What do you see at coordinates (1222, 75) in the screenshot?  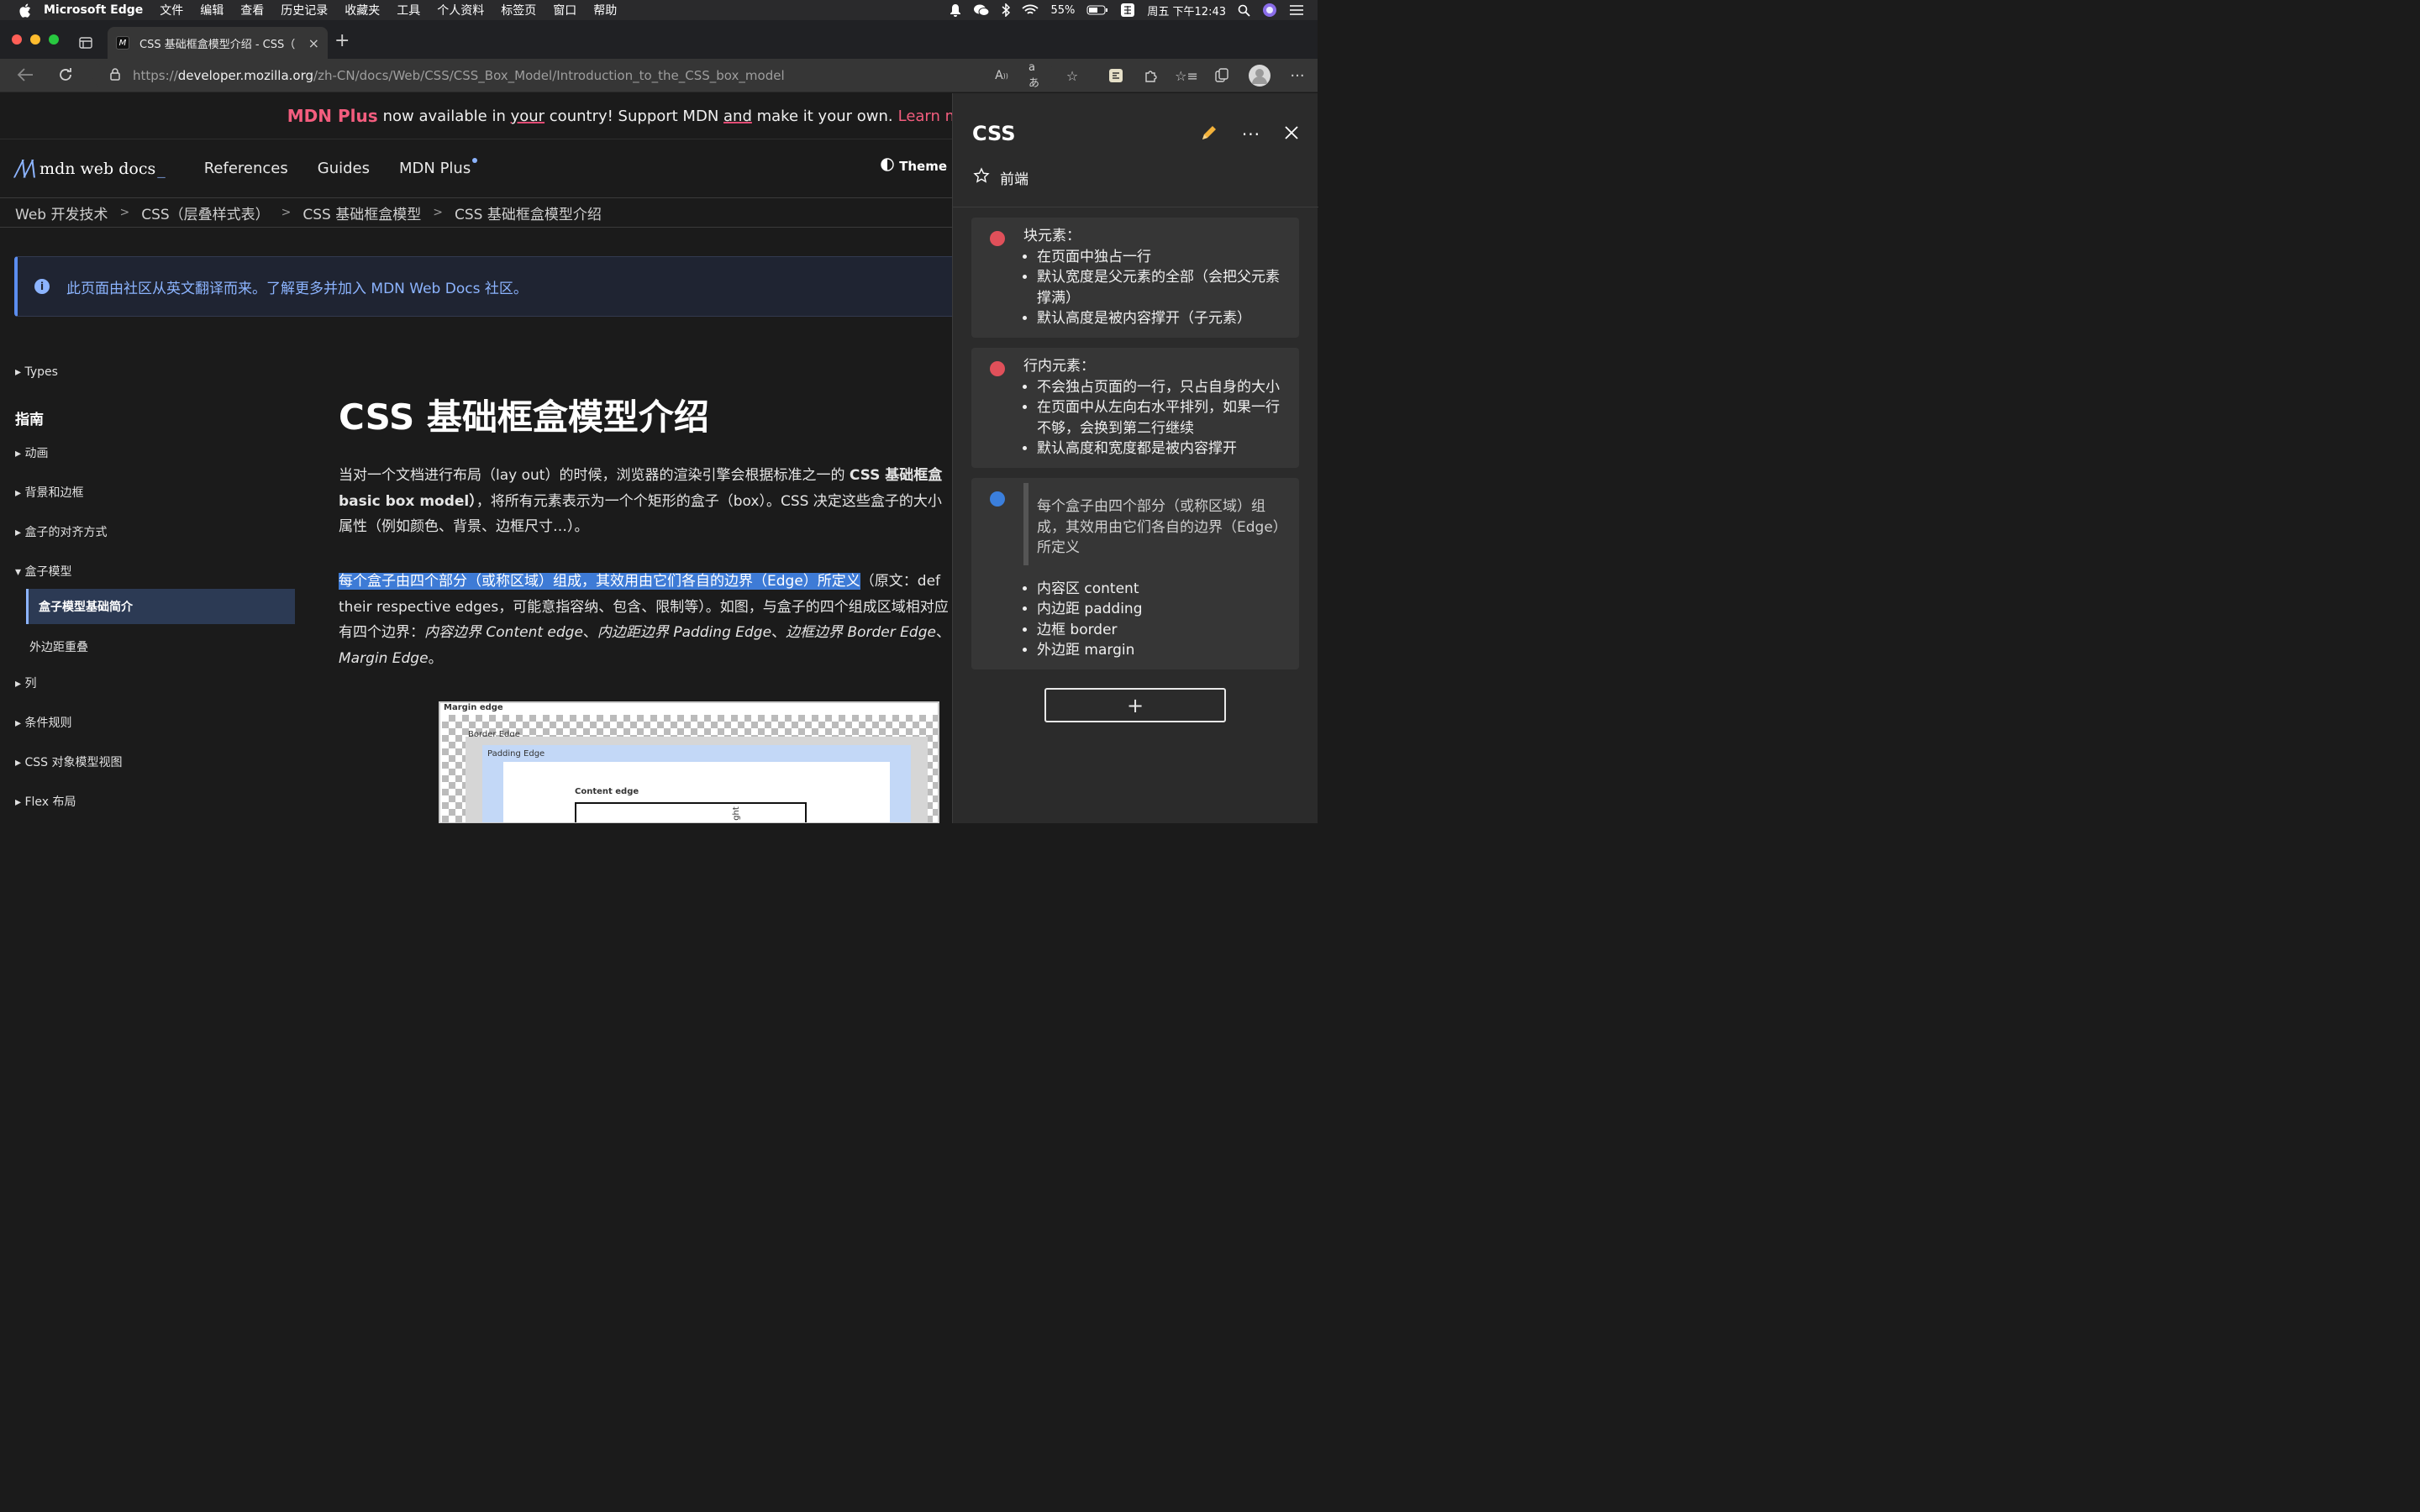 I see `collections-icon` at bounding box center [1222, 75].